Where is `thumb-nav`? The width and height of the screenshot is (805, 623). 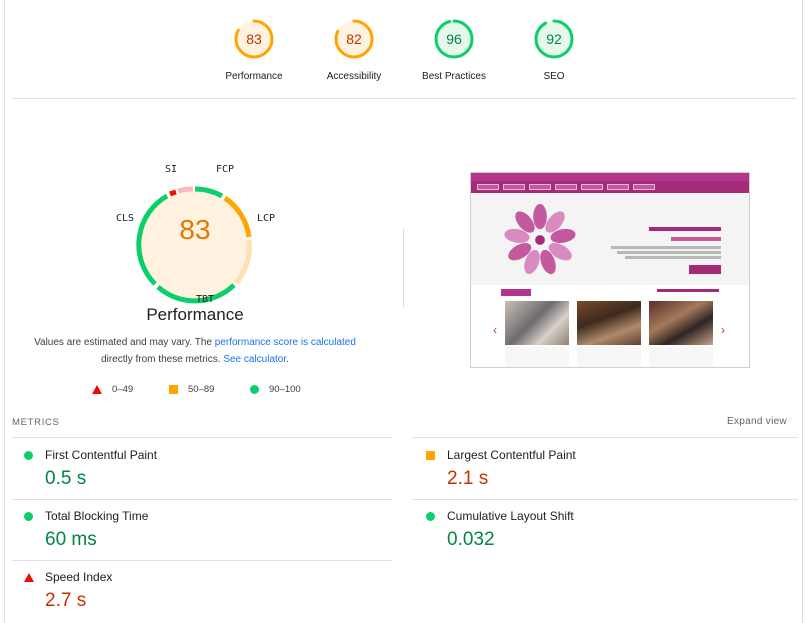 thumb-nav is located at coordinates (610, 187).